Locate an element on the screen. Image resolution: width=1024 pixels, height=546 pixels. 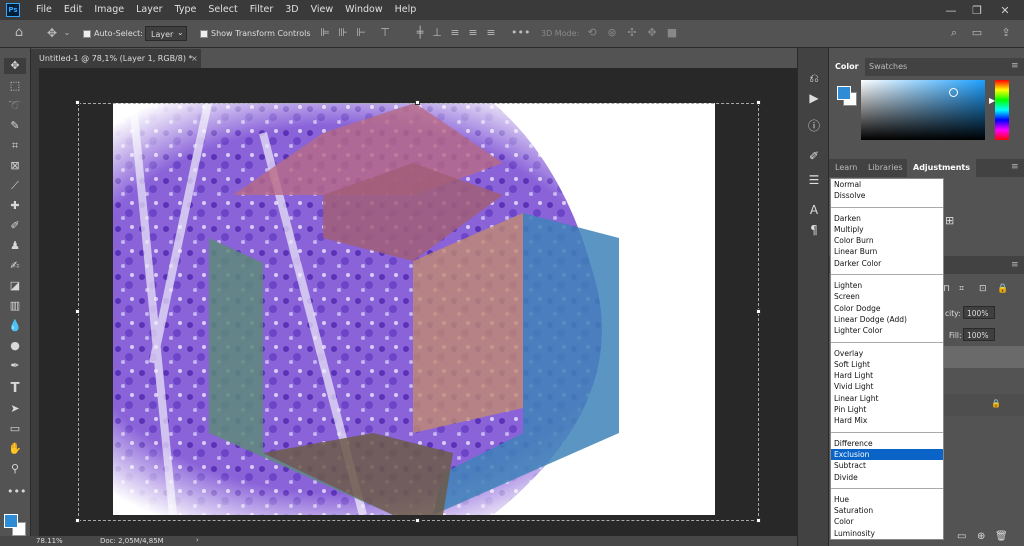
healing-brush-tool-icon: ✚ is located at coordinates (15, 206).